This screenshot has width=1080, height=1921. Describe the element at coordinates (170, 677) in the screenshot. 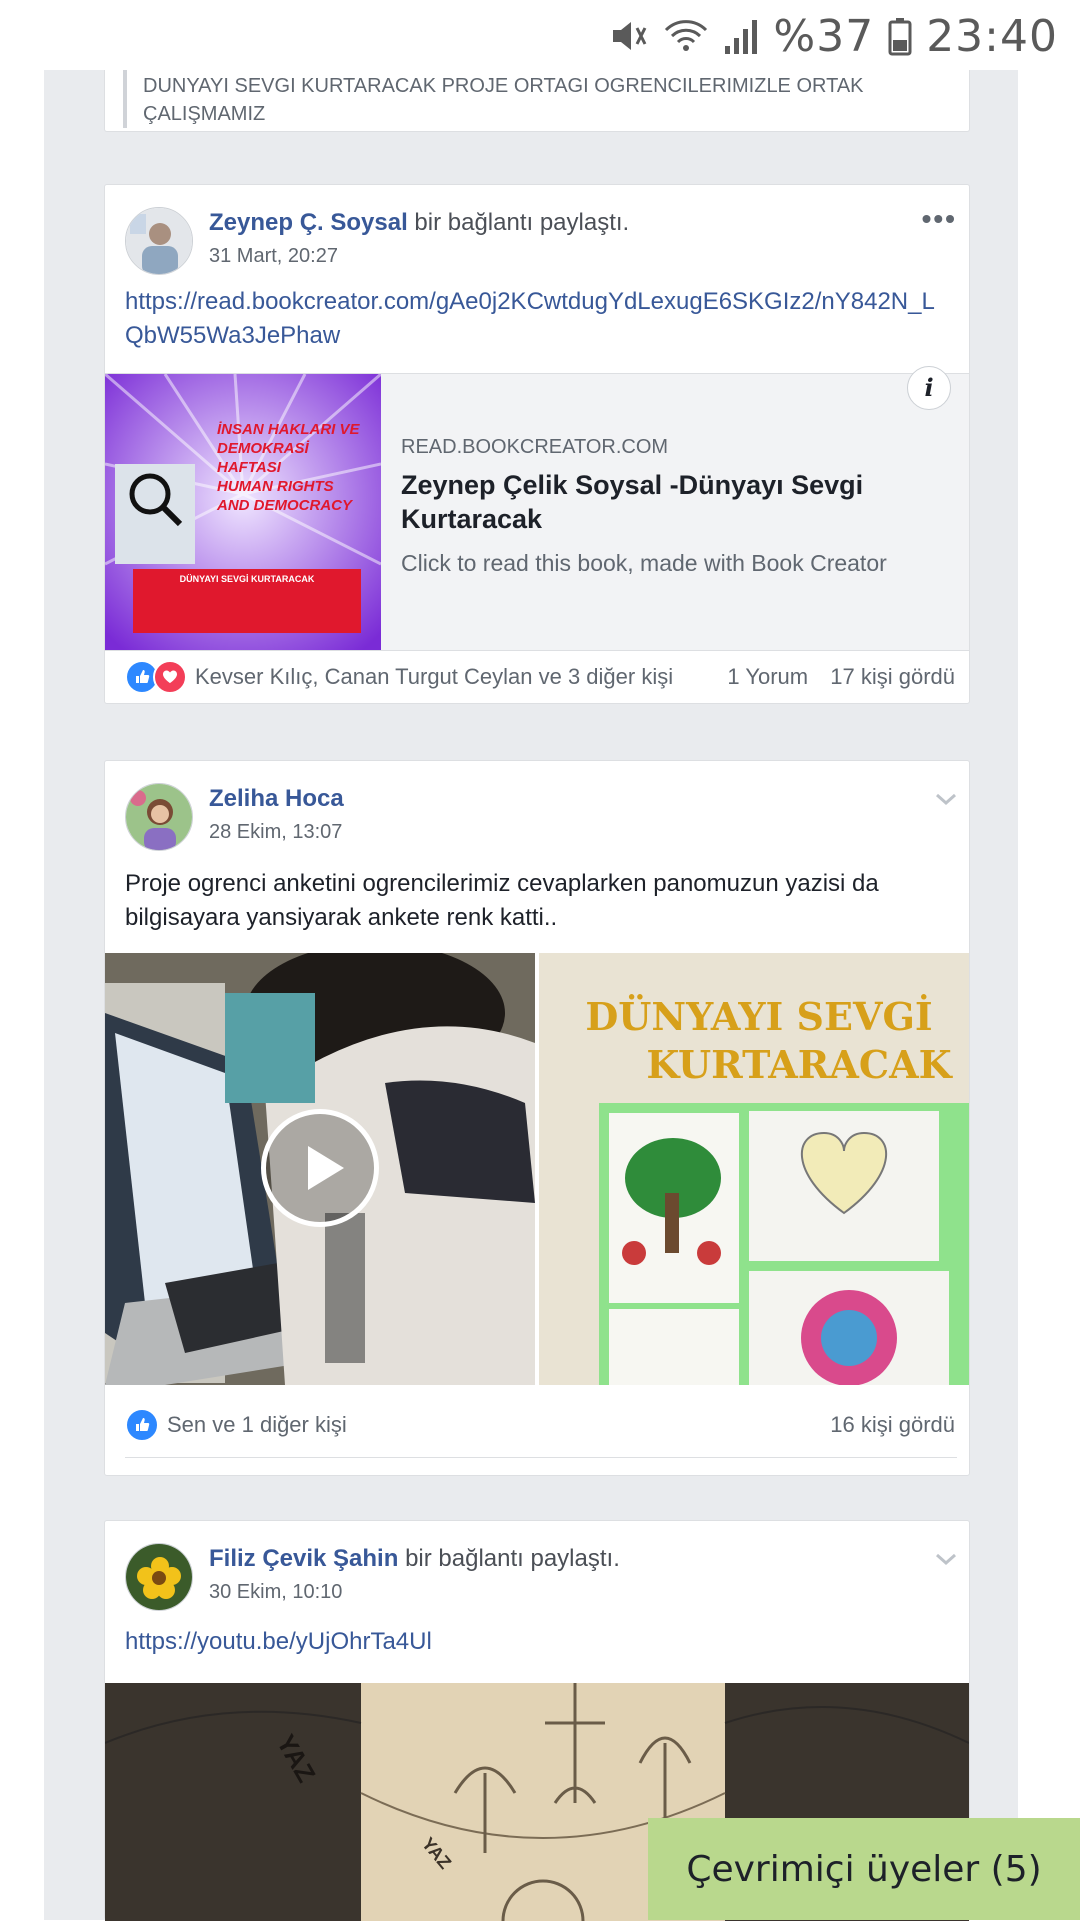

I see `love-reaction-icon` at that location.